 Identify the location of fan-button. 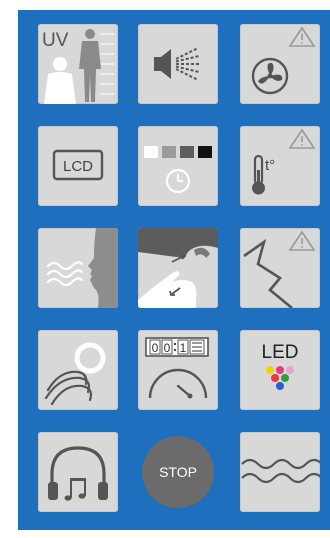
(280, 64).